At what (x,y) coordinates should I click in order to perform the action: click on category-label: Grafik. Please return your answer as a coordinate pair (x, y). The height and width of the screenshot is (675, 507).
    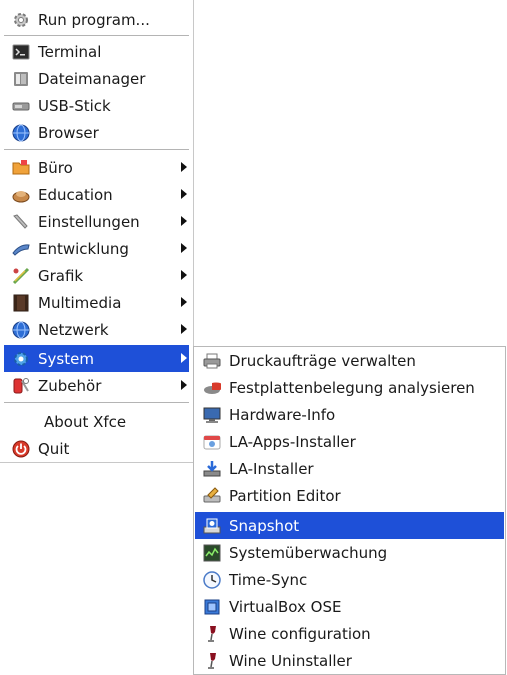
    Looking at the image, I should click on (61, 275).